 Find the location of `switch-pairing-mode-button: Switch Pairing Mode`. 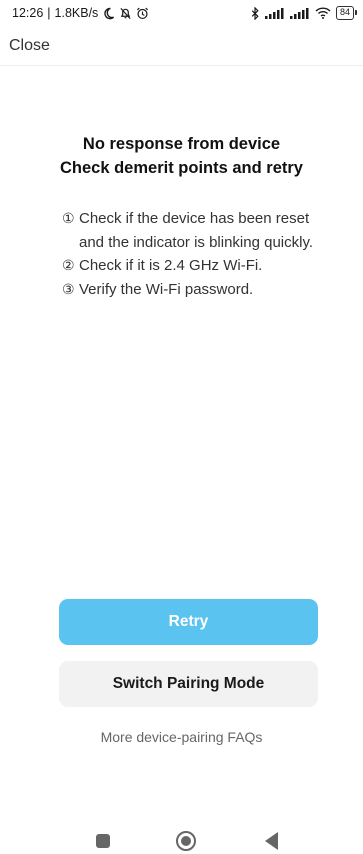

switch-pairing-mode-button: Switch Pairing Mode is located at coordinates (188, 684).